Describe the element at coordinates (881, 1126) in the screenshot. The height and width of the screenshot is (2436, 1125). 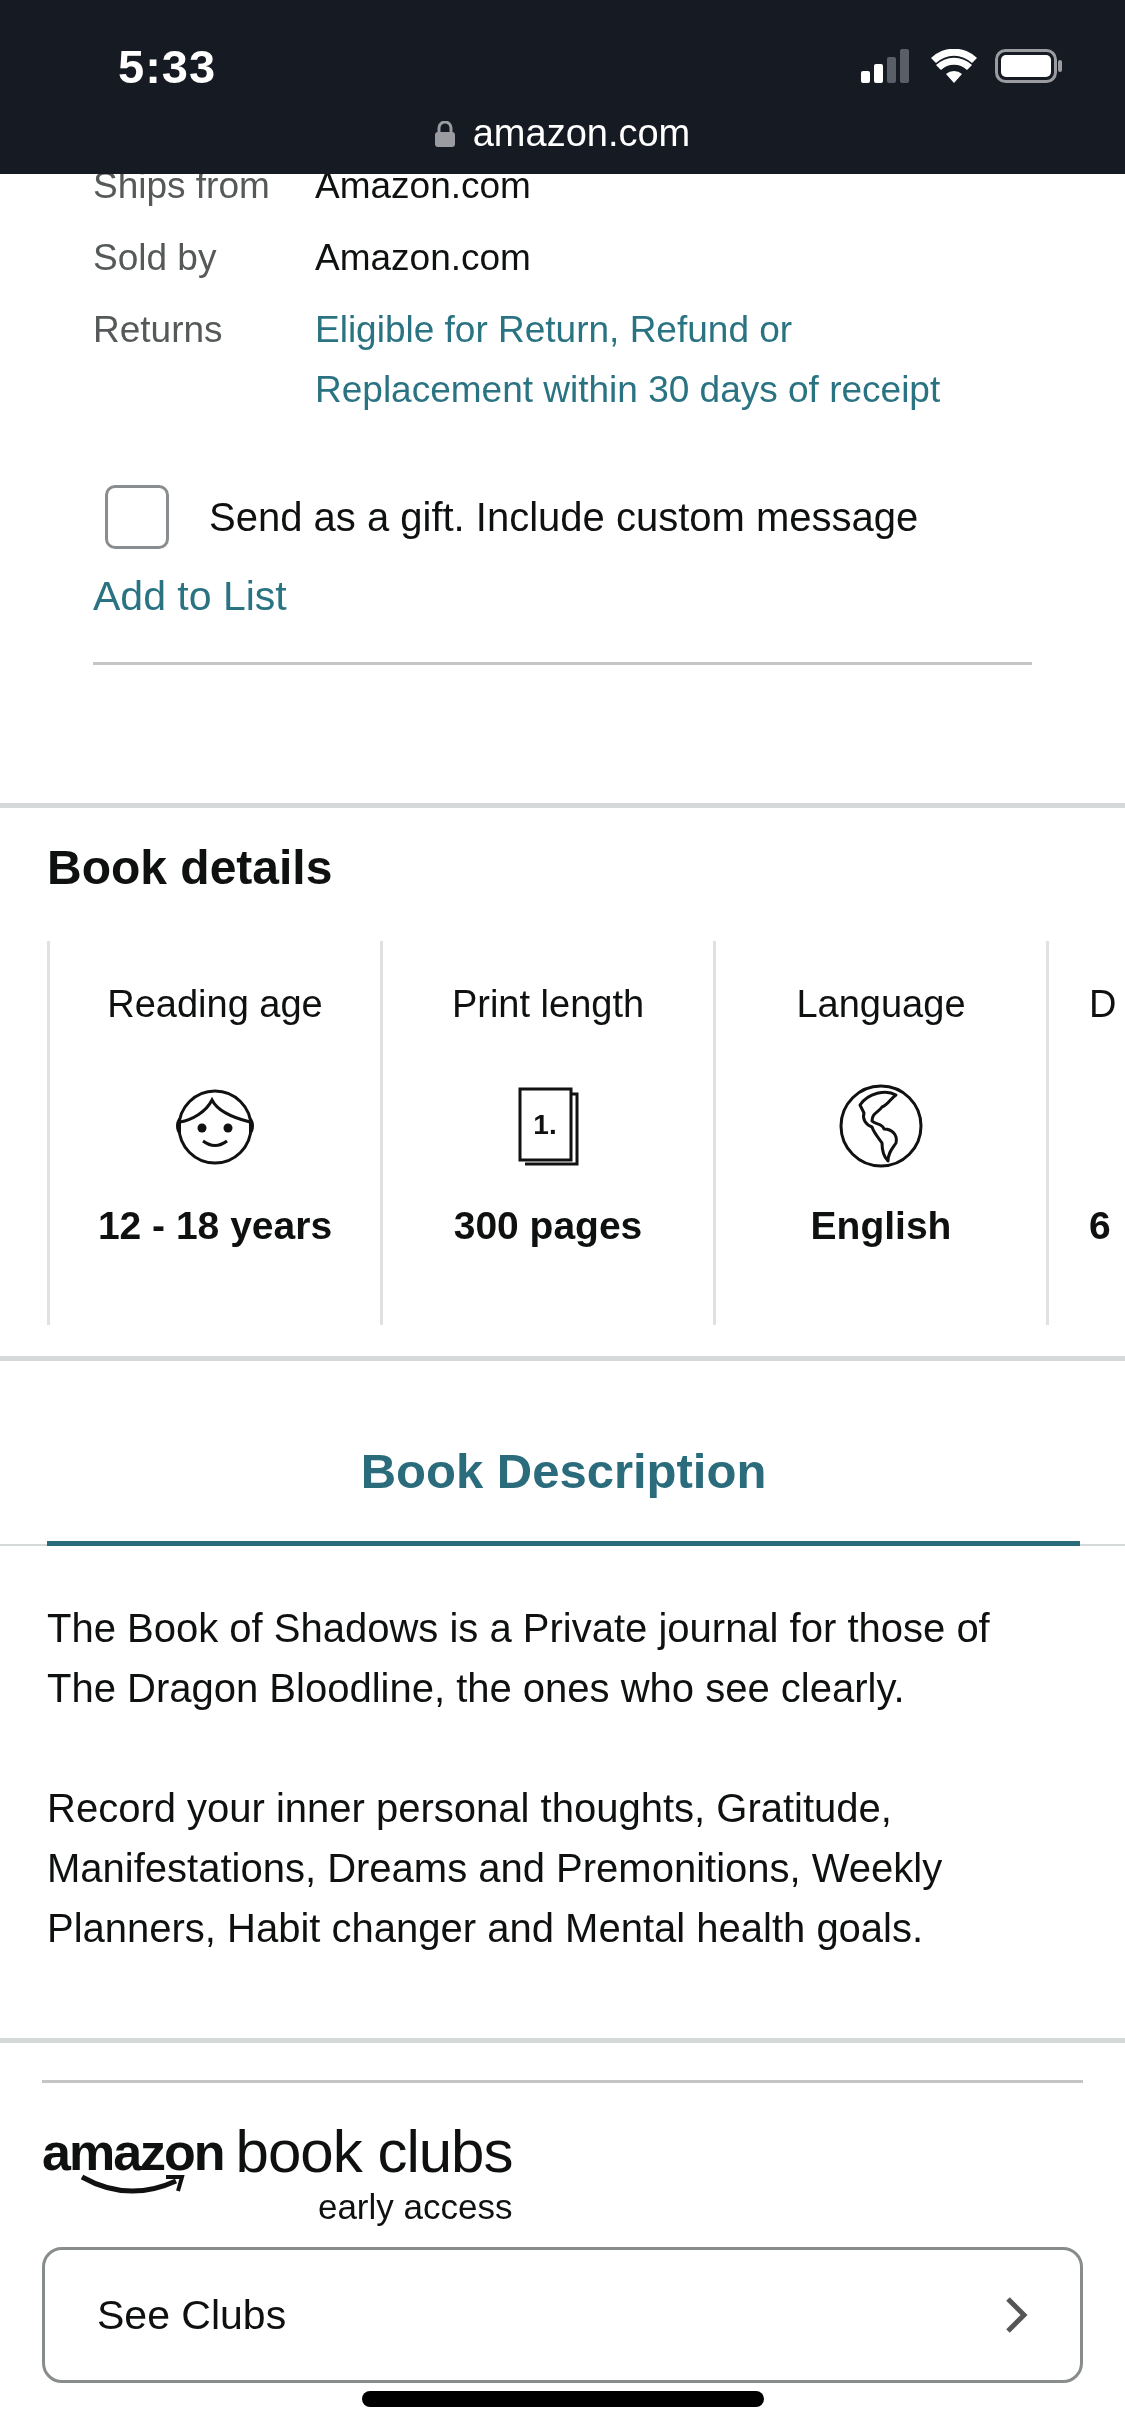
I see `globe-icon` at that location.